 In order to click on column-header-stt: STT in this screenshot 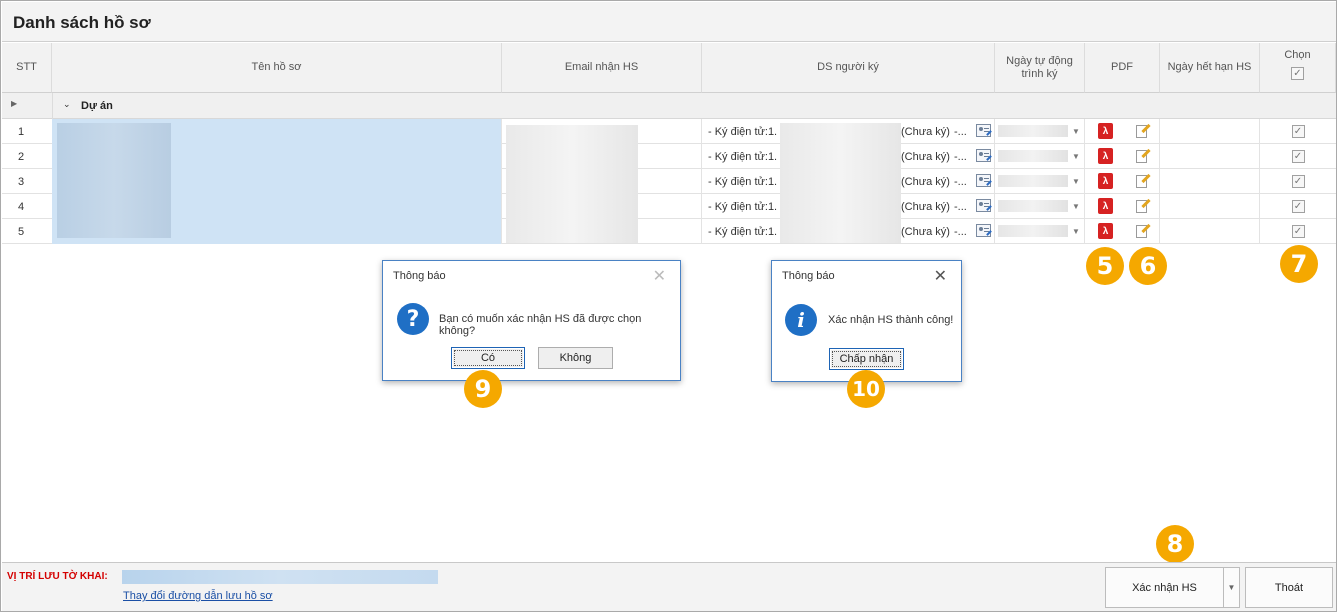, I will do `click(27, 68)`.